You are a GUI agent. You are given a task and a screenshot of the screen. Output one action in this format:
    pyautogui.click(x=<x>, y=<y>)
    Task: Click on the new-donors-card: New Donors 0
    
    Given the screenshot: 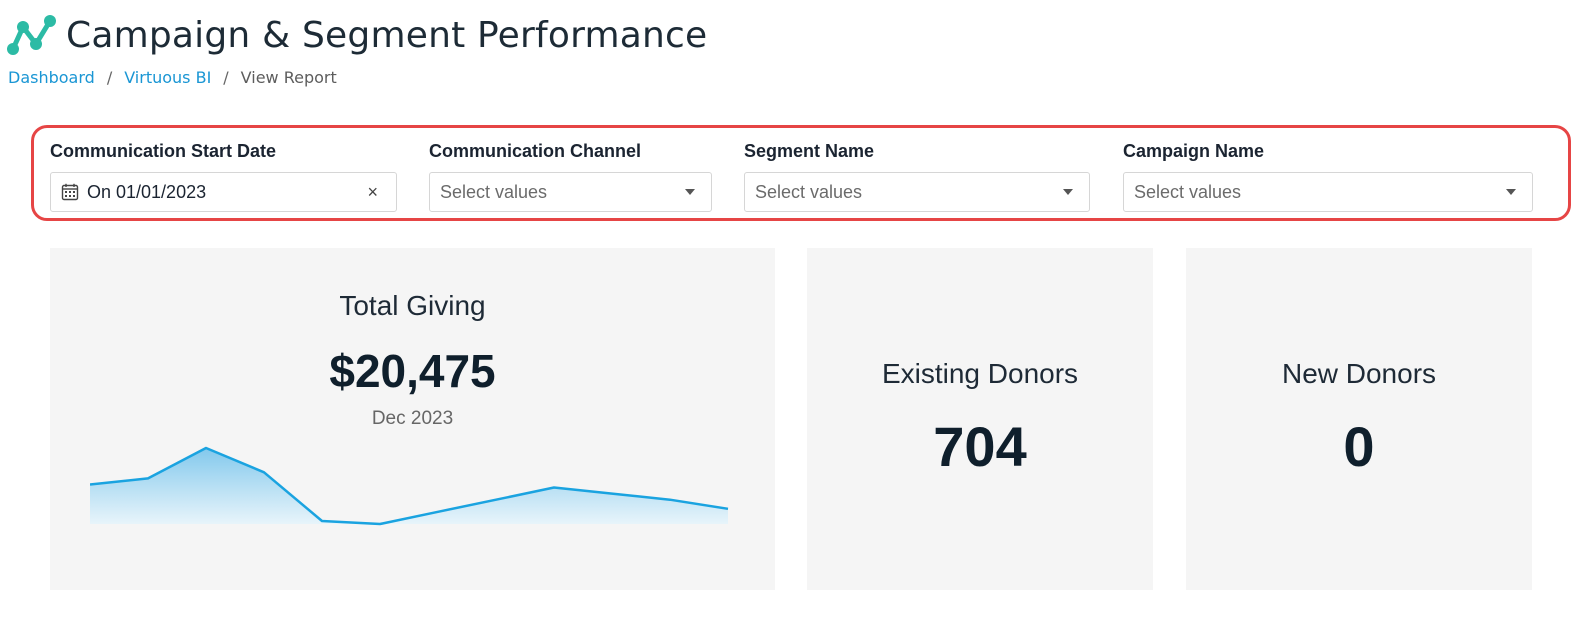 What is the action you would take?
    pyautogui.click(x=1359, y=419)
    